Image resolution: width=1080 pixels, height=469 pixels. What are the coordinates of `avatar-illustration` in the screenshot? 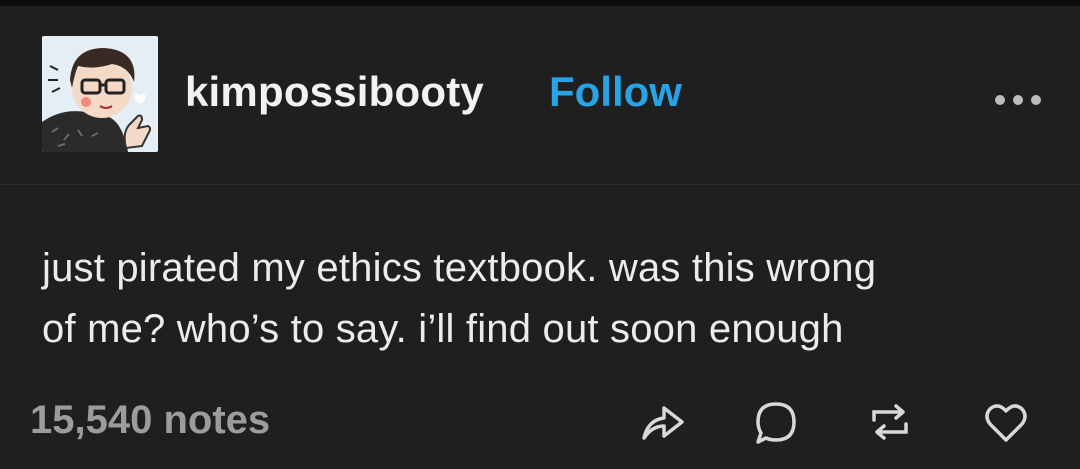 It's located at (100, 94).